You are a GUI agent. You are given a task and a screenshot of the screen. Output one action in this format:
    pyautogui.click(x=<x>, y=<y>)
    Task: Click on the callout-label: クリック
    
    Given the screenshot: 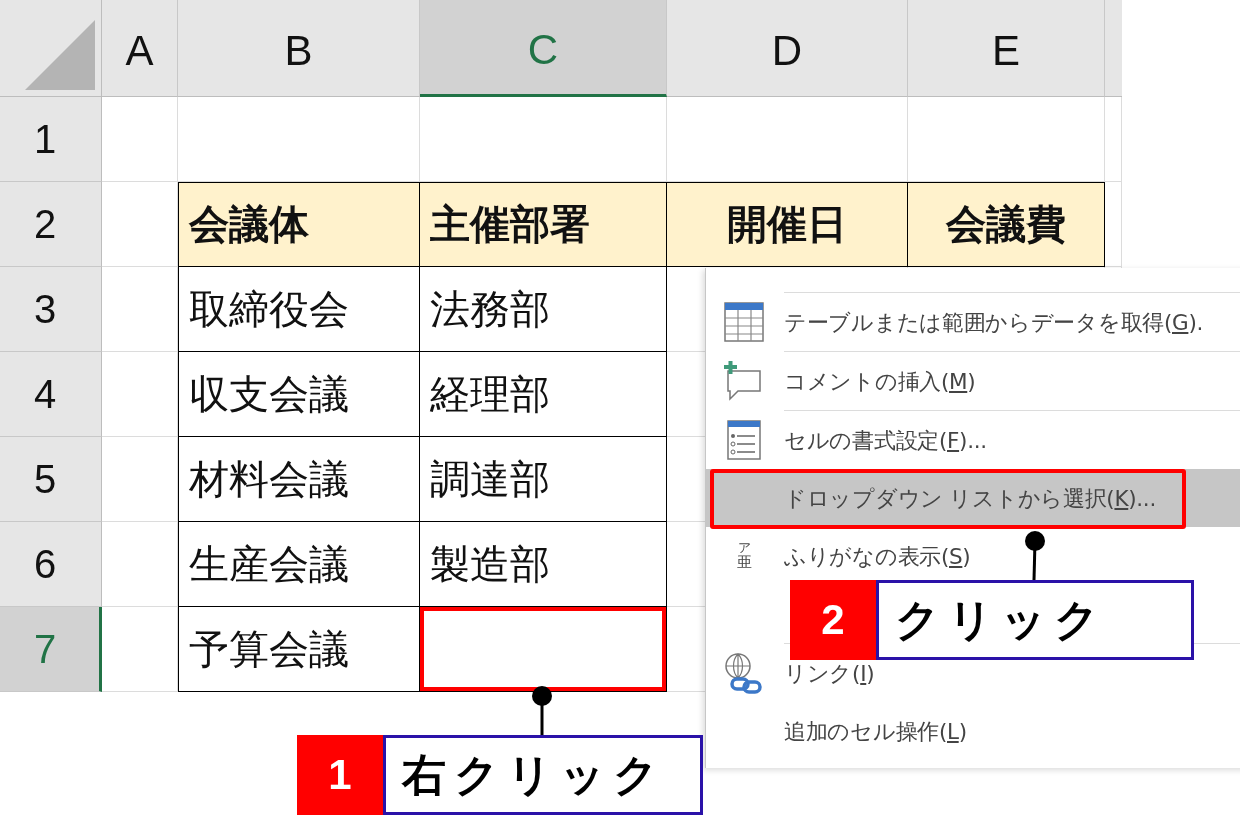 What is the action you would take?
    pyautogui.click(x=1035, y=620)
    